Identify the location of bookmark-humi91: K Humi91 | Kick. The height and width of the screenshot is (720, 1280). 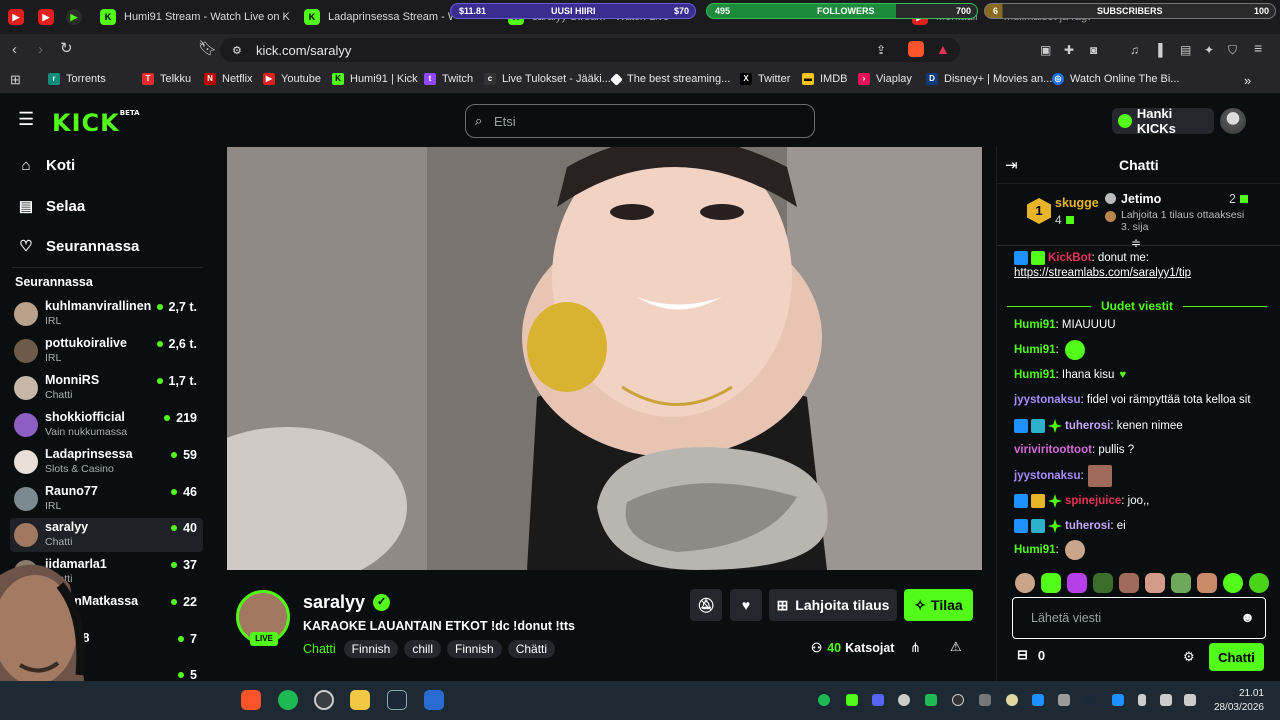
(375, 79).